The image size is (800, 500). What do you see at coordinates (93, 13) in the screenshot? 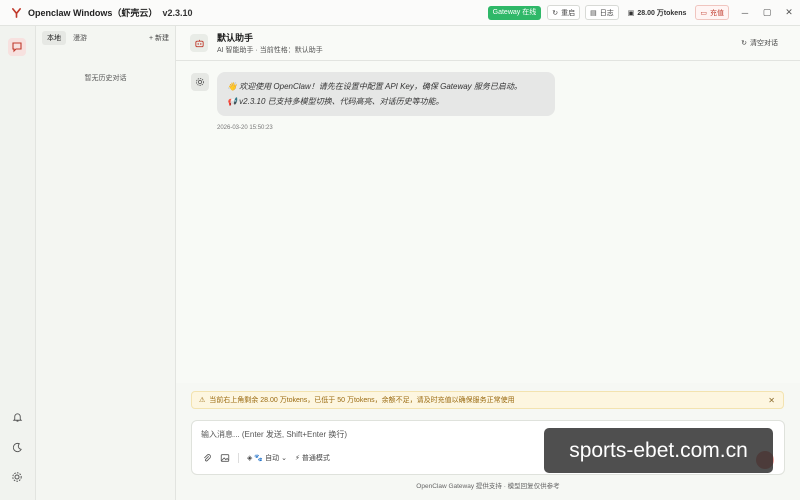
I see `app-title: Openclaw Windows（虾壳云）` at bounding box center [93, 13].